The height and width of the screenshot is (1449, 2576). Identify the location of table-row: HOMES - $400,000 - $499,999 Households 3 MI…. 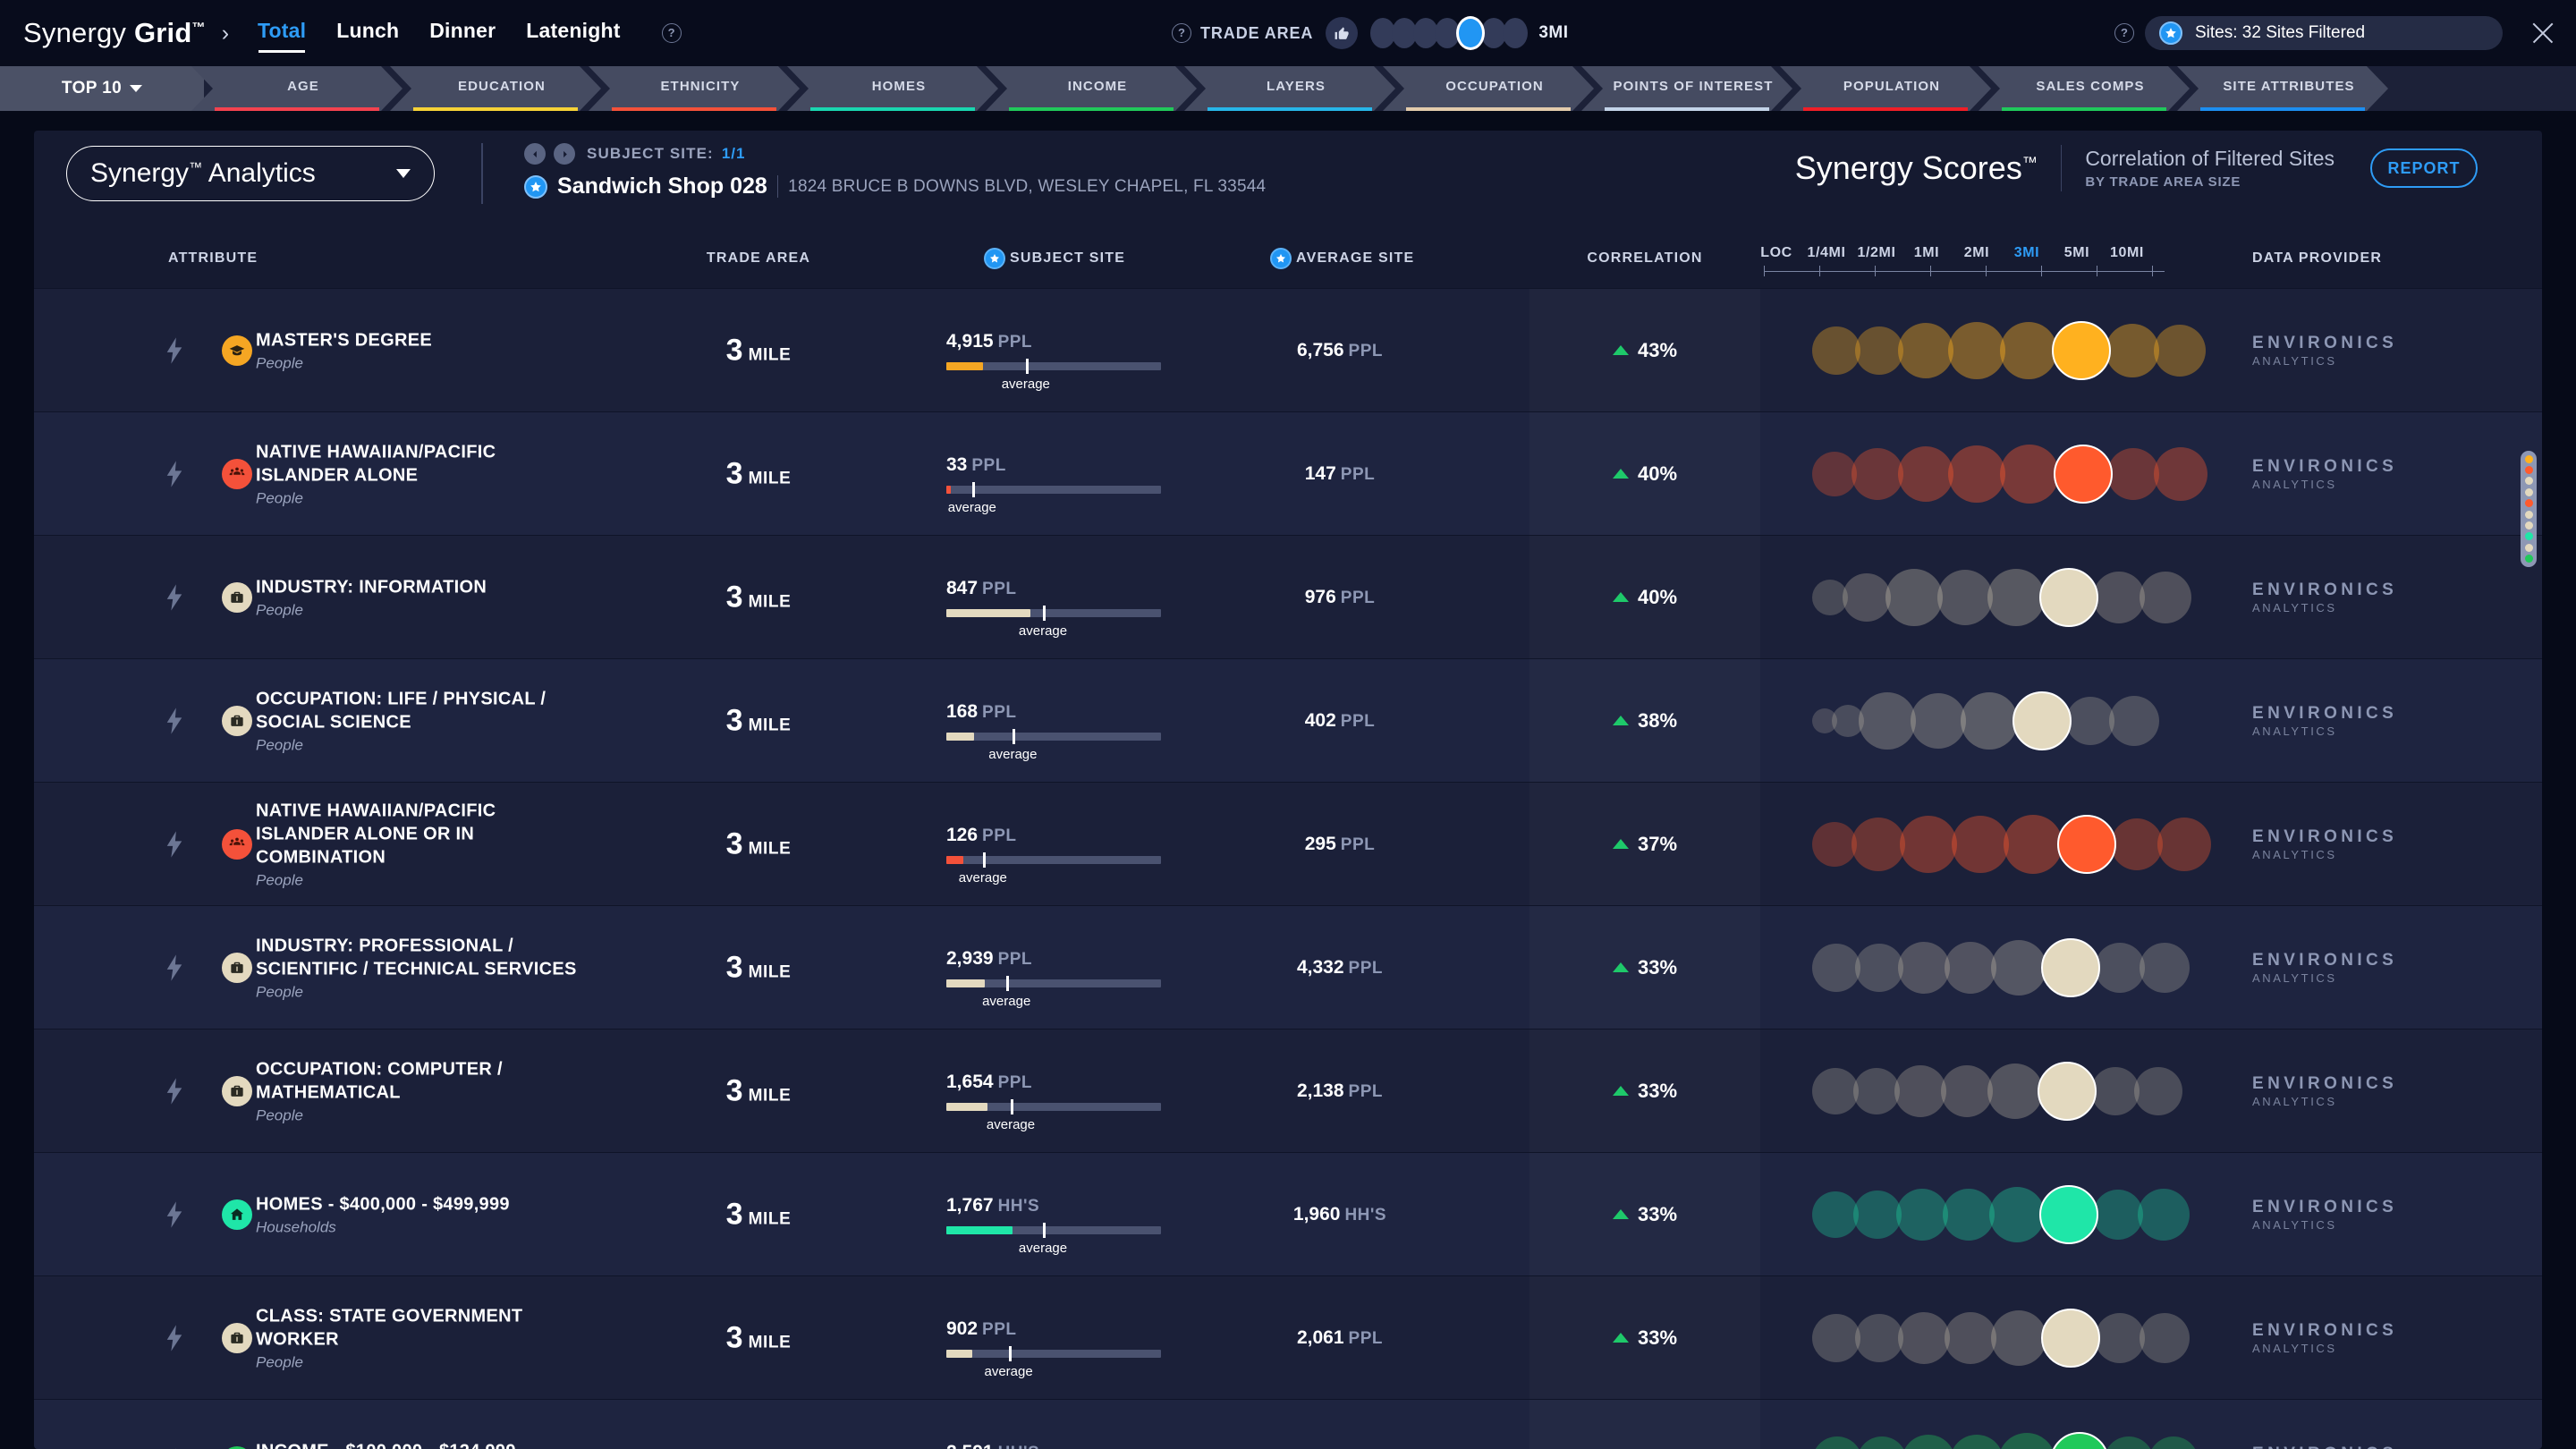
(1288, 1213).